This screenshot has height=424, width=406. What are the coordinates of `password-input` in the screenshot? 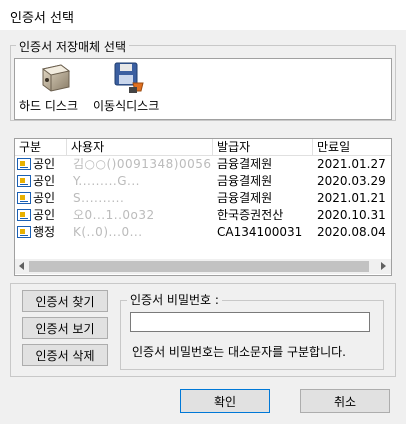 It's located at (250, 322).